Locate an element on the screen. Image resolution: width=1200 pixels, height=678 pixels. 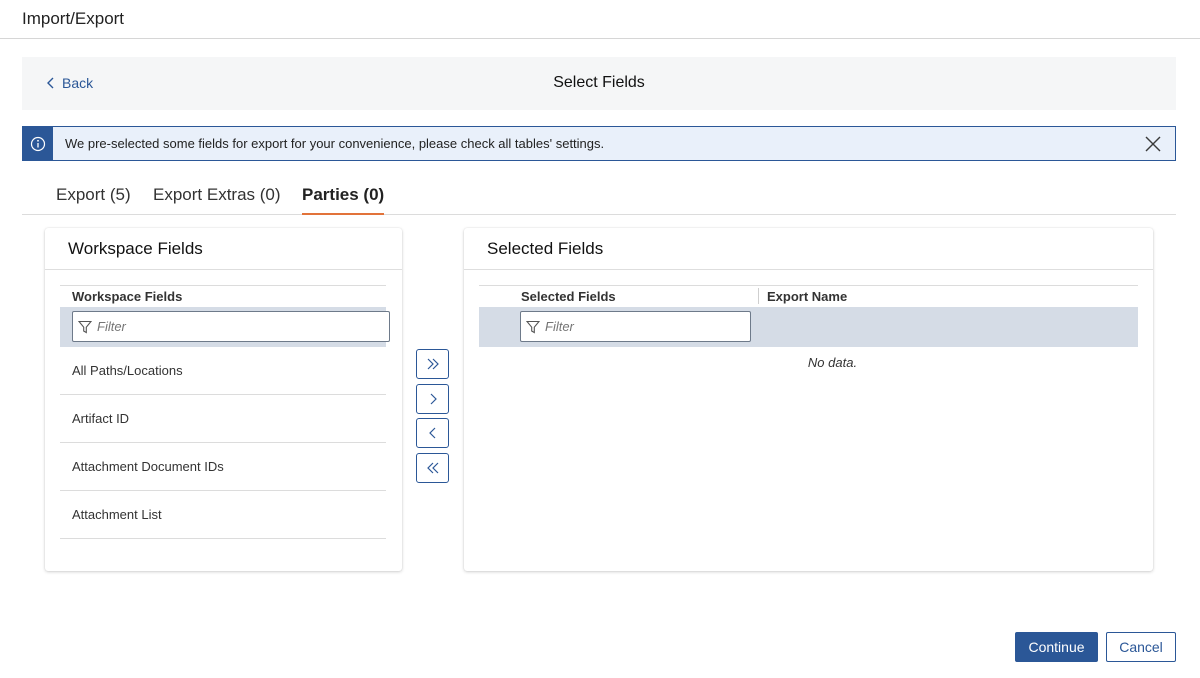
double-chevron-left-icon is located at coordinates (432, 468).